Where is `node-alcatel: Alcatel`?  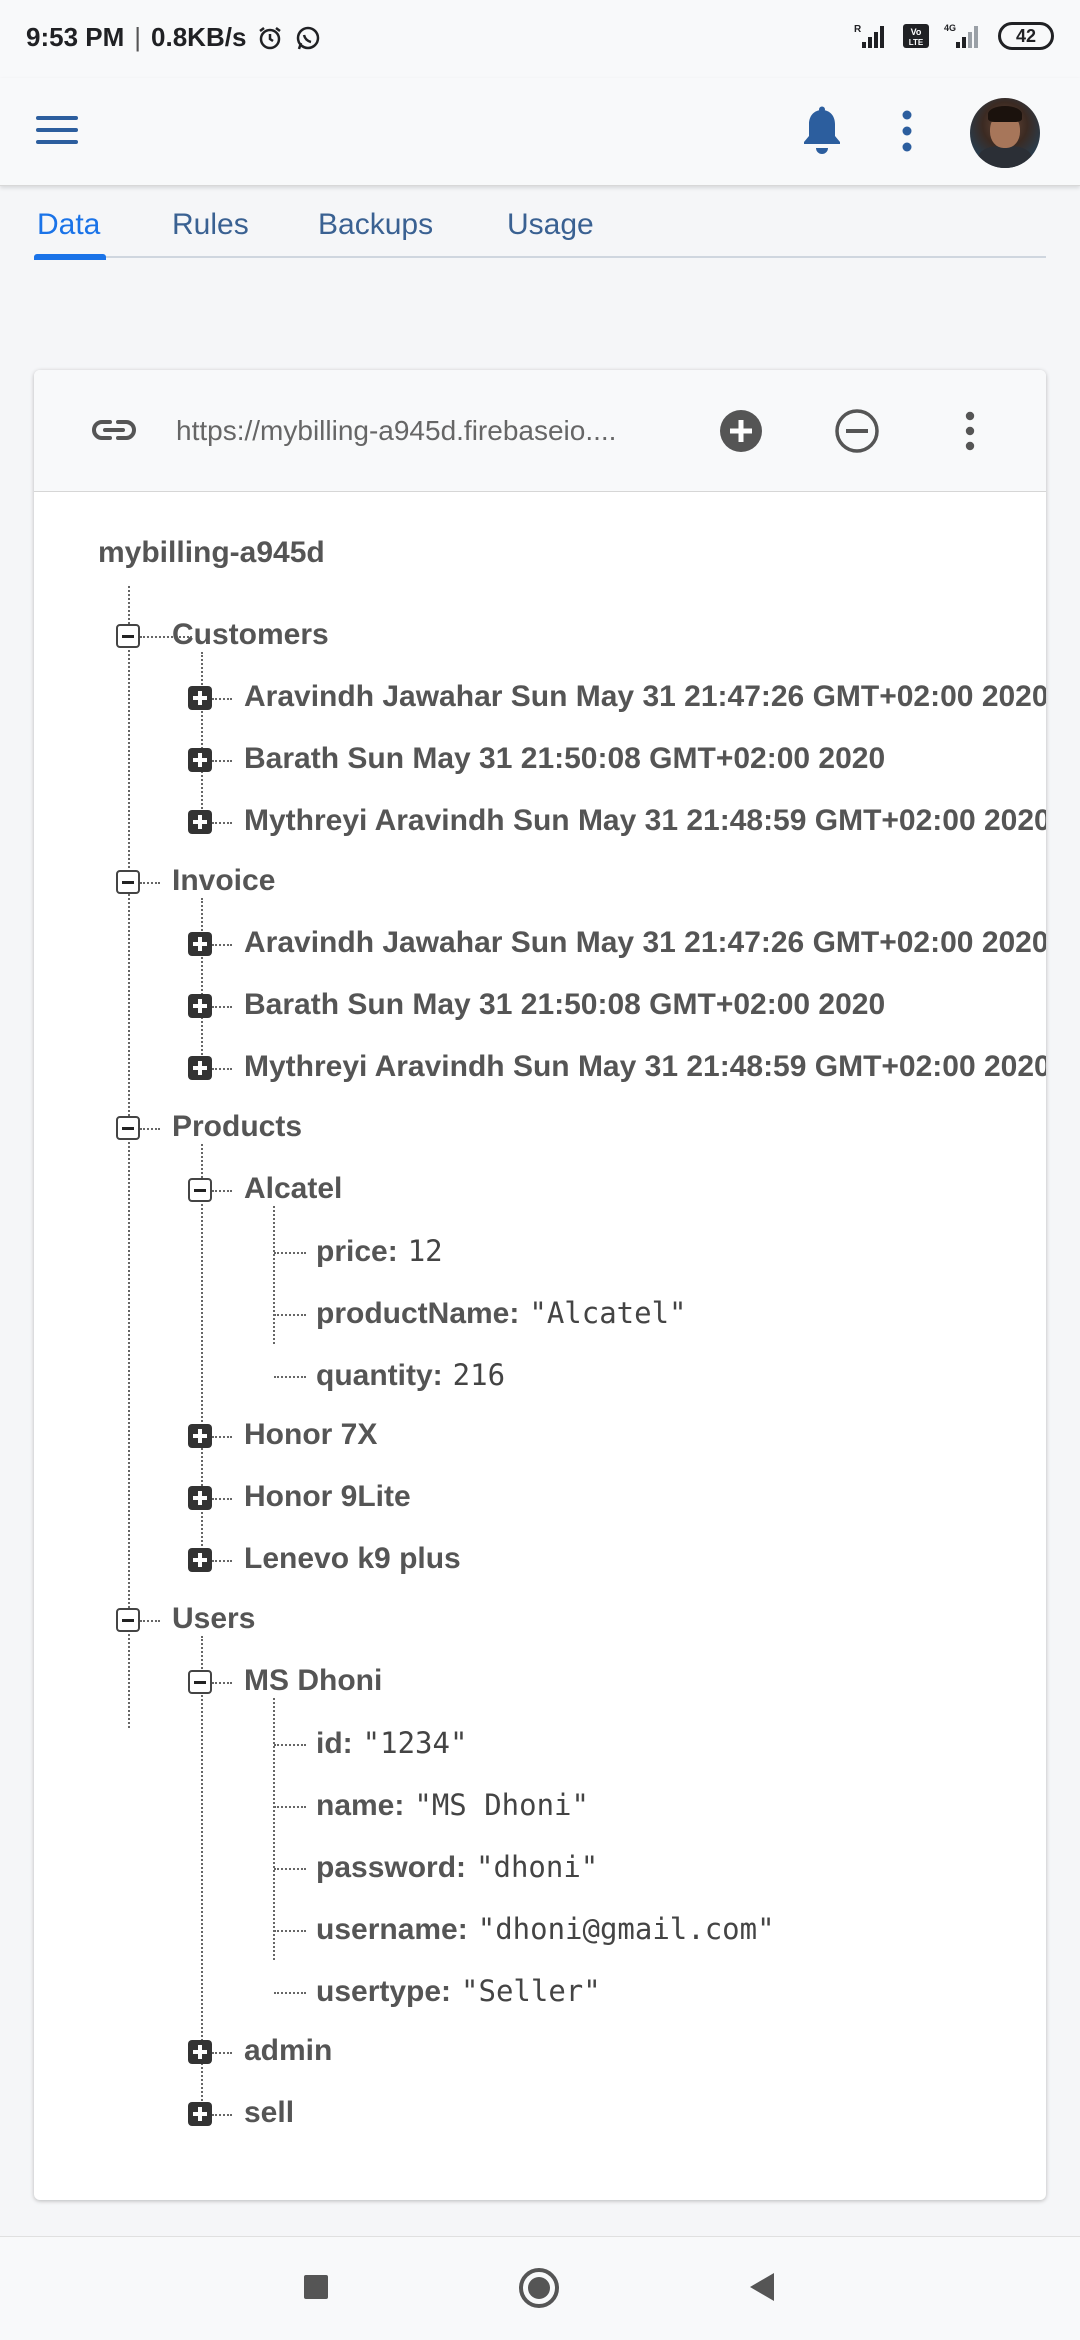 node-alcatel: Alcatel is located at coordinates (293, 1189).